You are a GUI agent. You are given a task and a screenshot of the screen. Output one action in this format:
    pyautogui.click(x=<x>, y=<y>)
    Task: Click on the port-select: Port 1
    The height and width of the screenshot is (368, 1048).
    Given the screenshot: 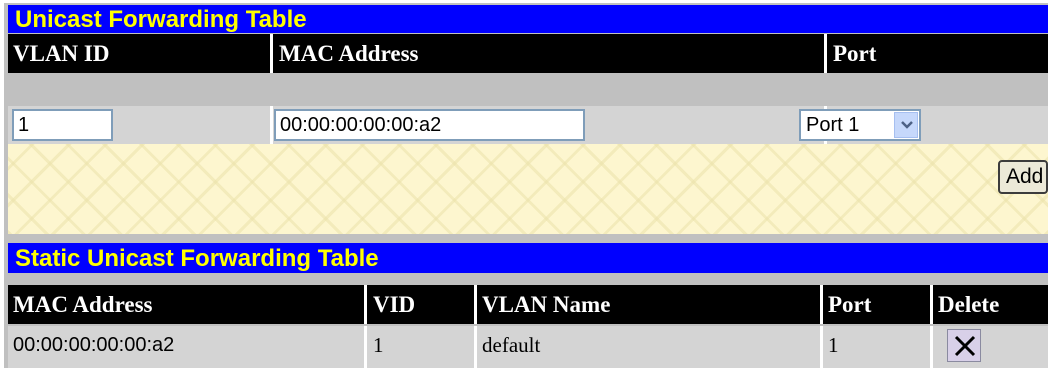 What is the action you would take?
    pyautogui.click(x=860, y=125)
    